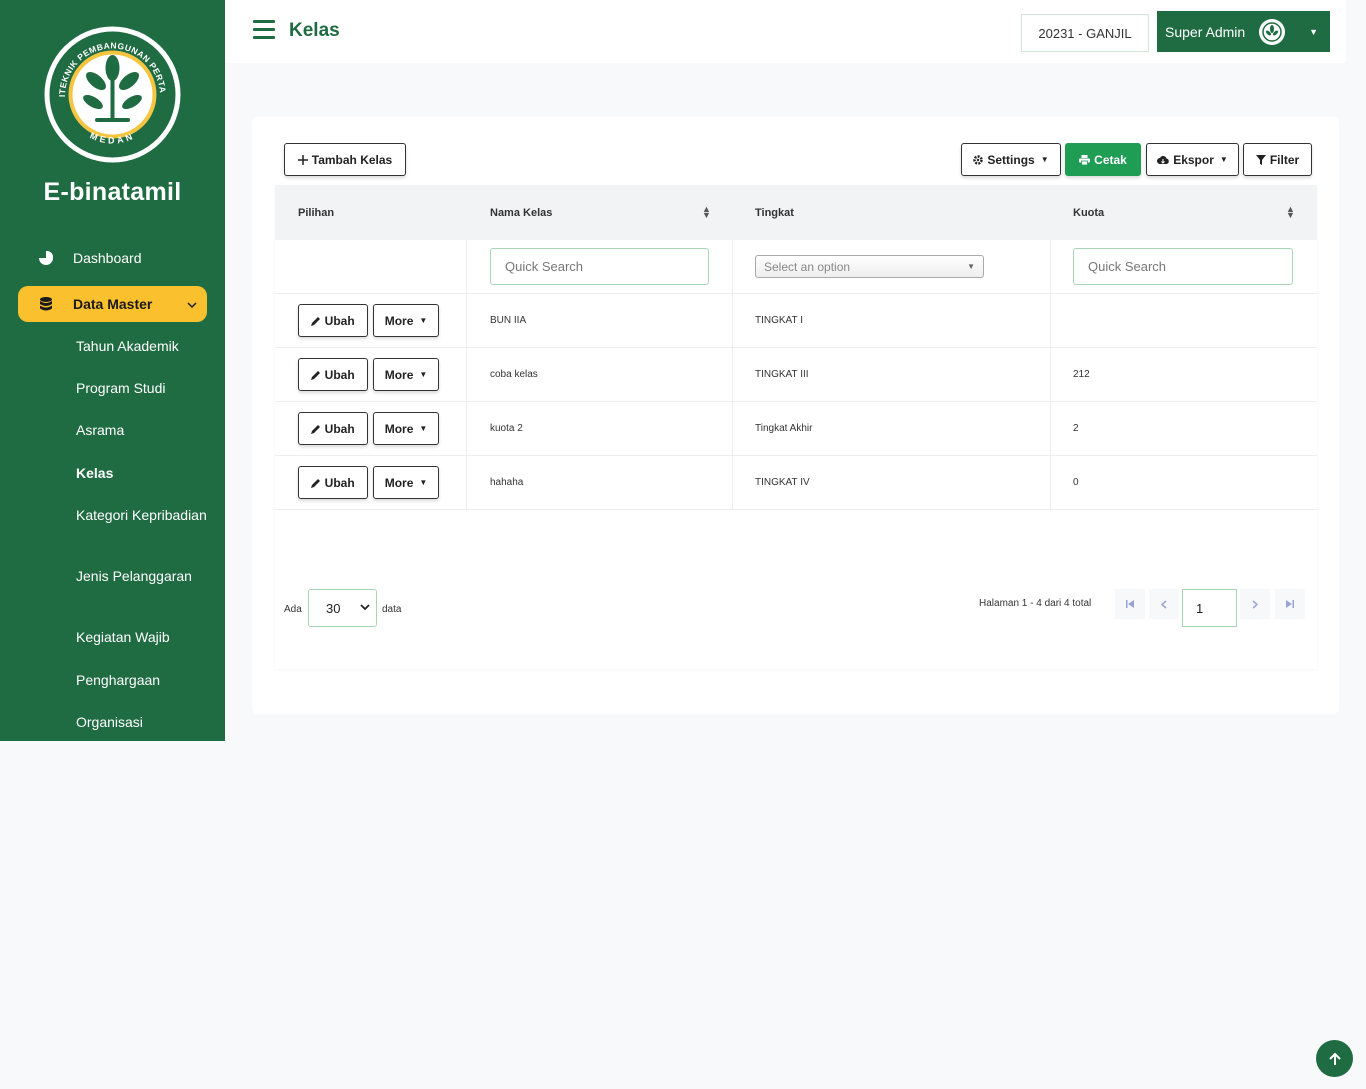 This screenshot has width=1366, height=1089. What do you see at coordinates (146, 515) in the screenshot?
I see `sidebar-item-kategori-kepribadian: Kategori Kepribadian` at bounding box center [146, 515].